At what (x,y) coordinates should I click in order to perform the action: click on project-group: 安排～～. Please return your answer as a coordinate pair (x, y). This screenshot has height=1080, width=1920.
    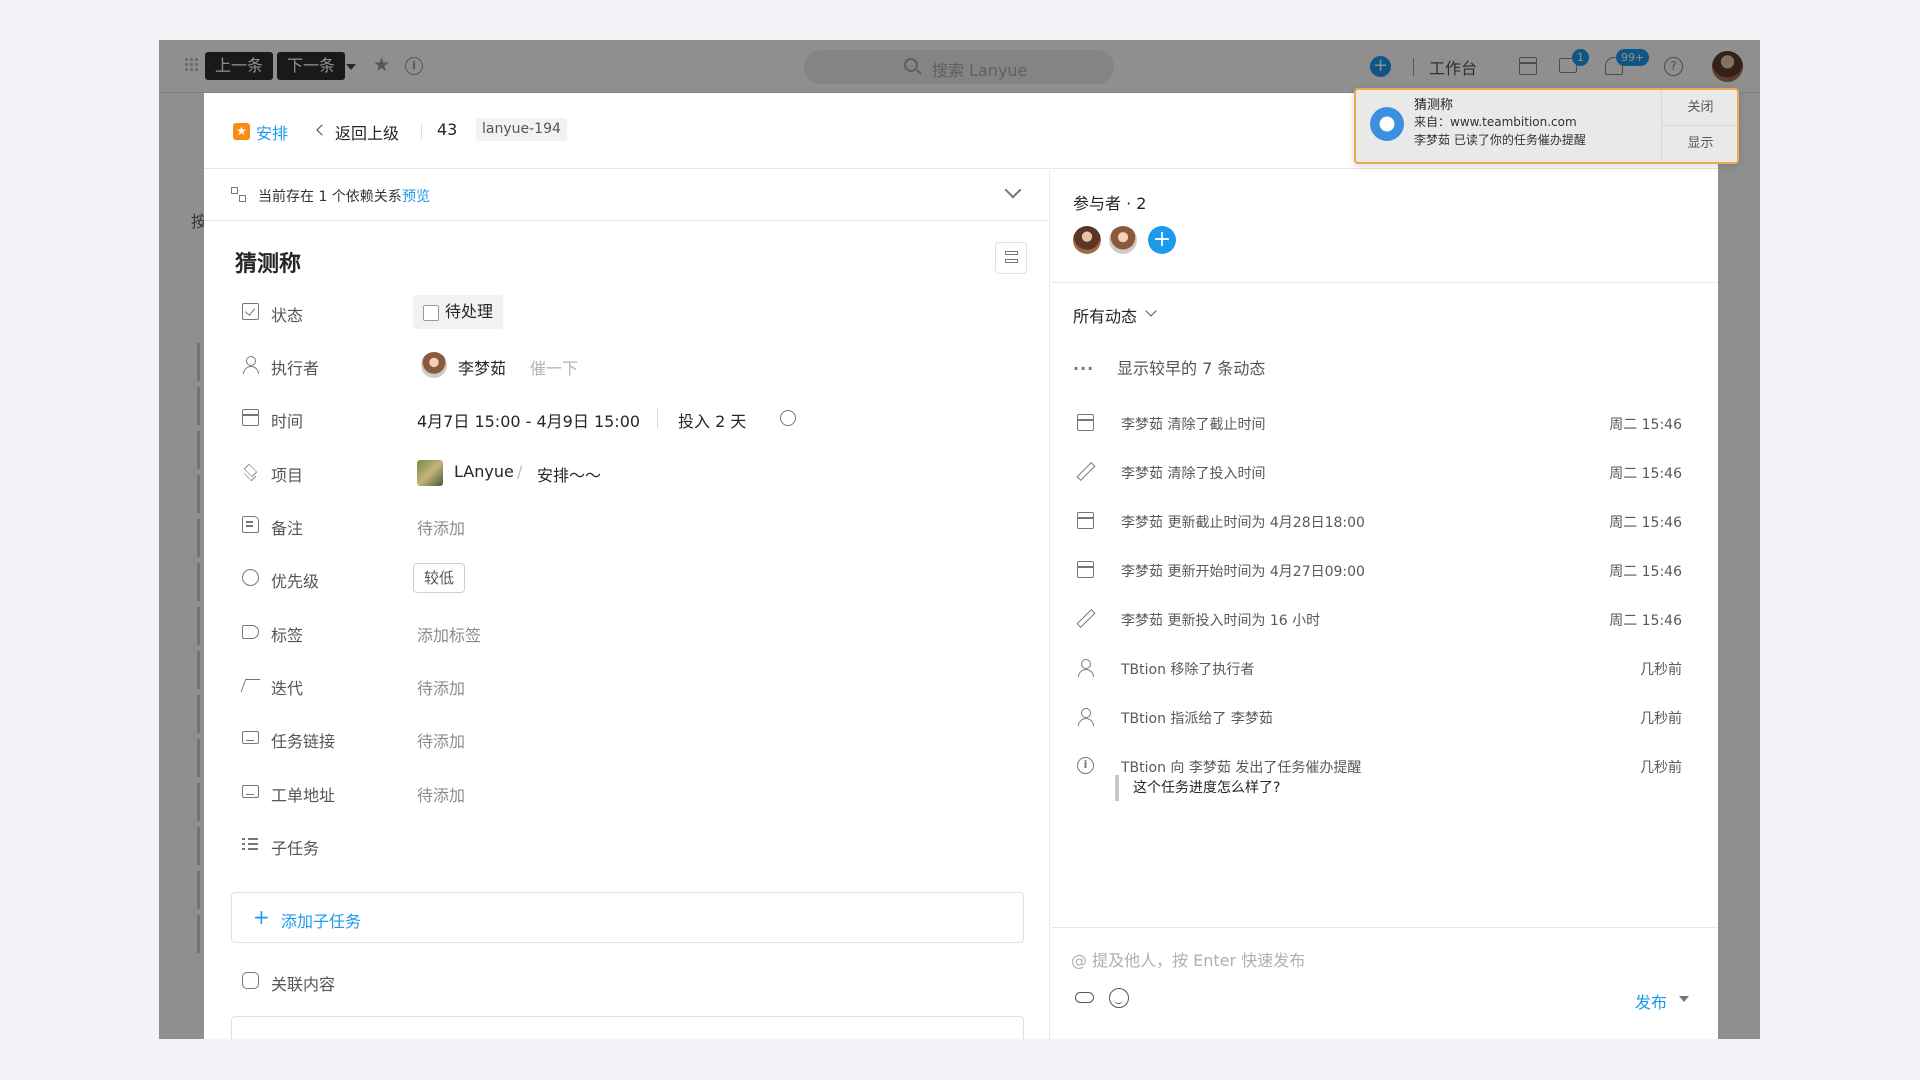
    Looking at the image, I should click on (569, 474).